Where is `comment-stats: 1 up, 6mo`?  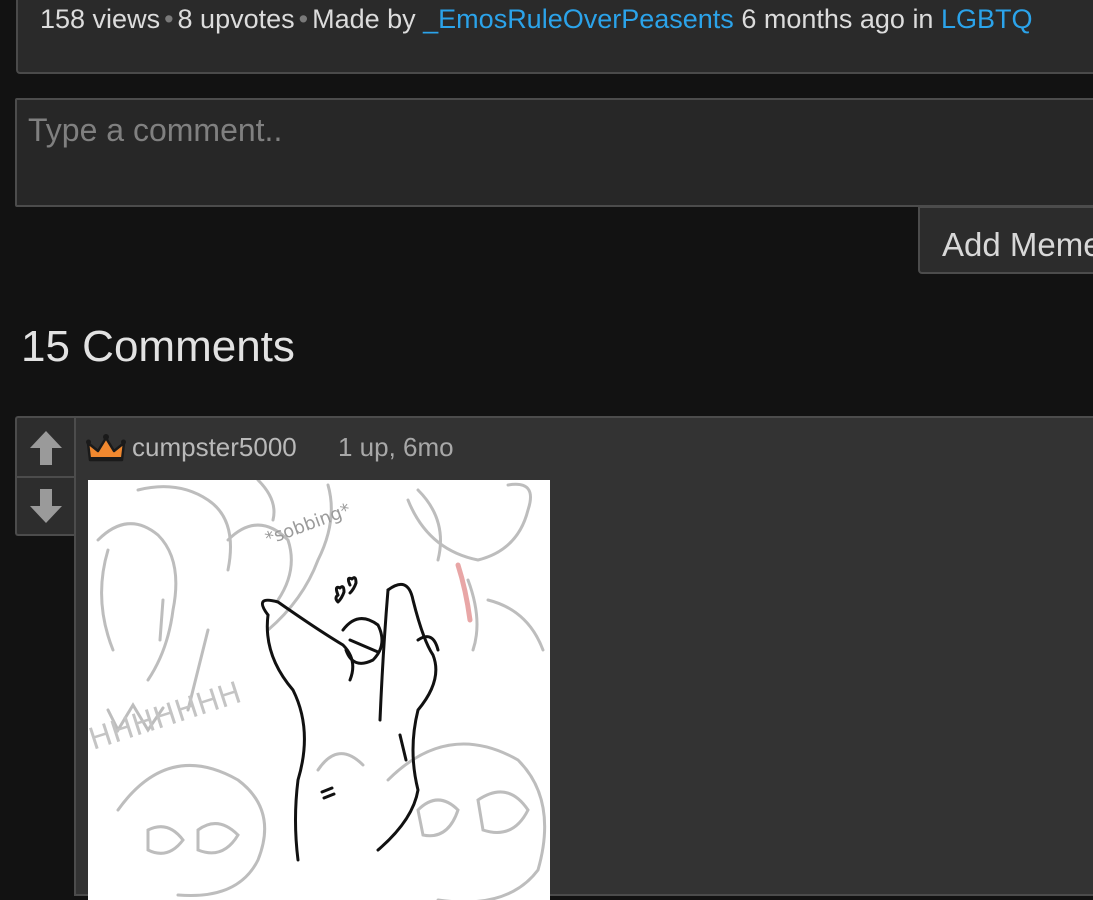 comment-stats: 1 up, 6mo is located at coordinates (396, 447).